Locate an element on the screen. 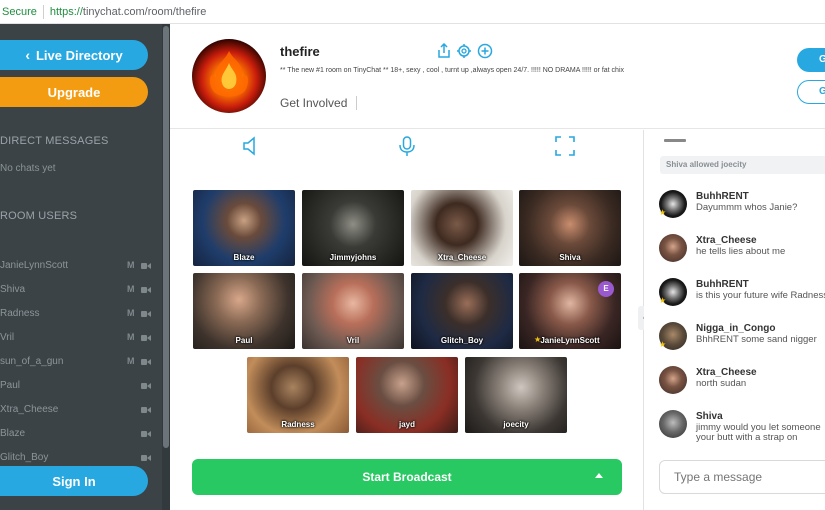 The width and height of the screenshot is (825, 510). chat-text: Dayummm whos Janie? is located at coordinates (760, 208).